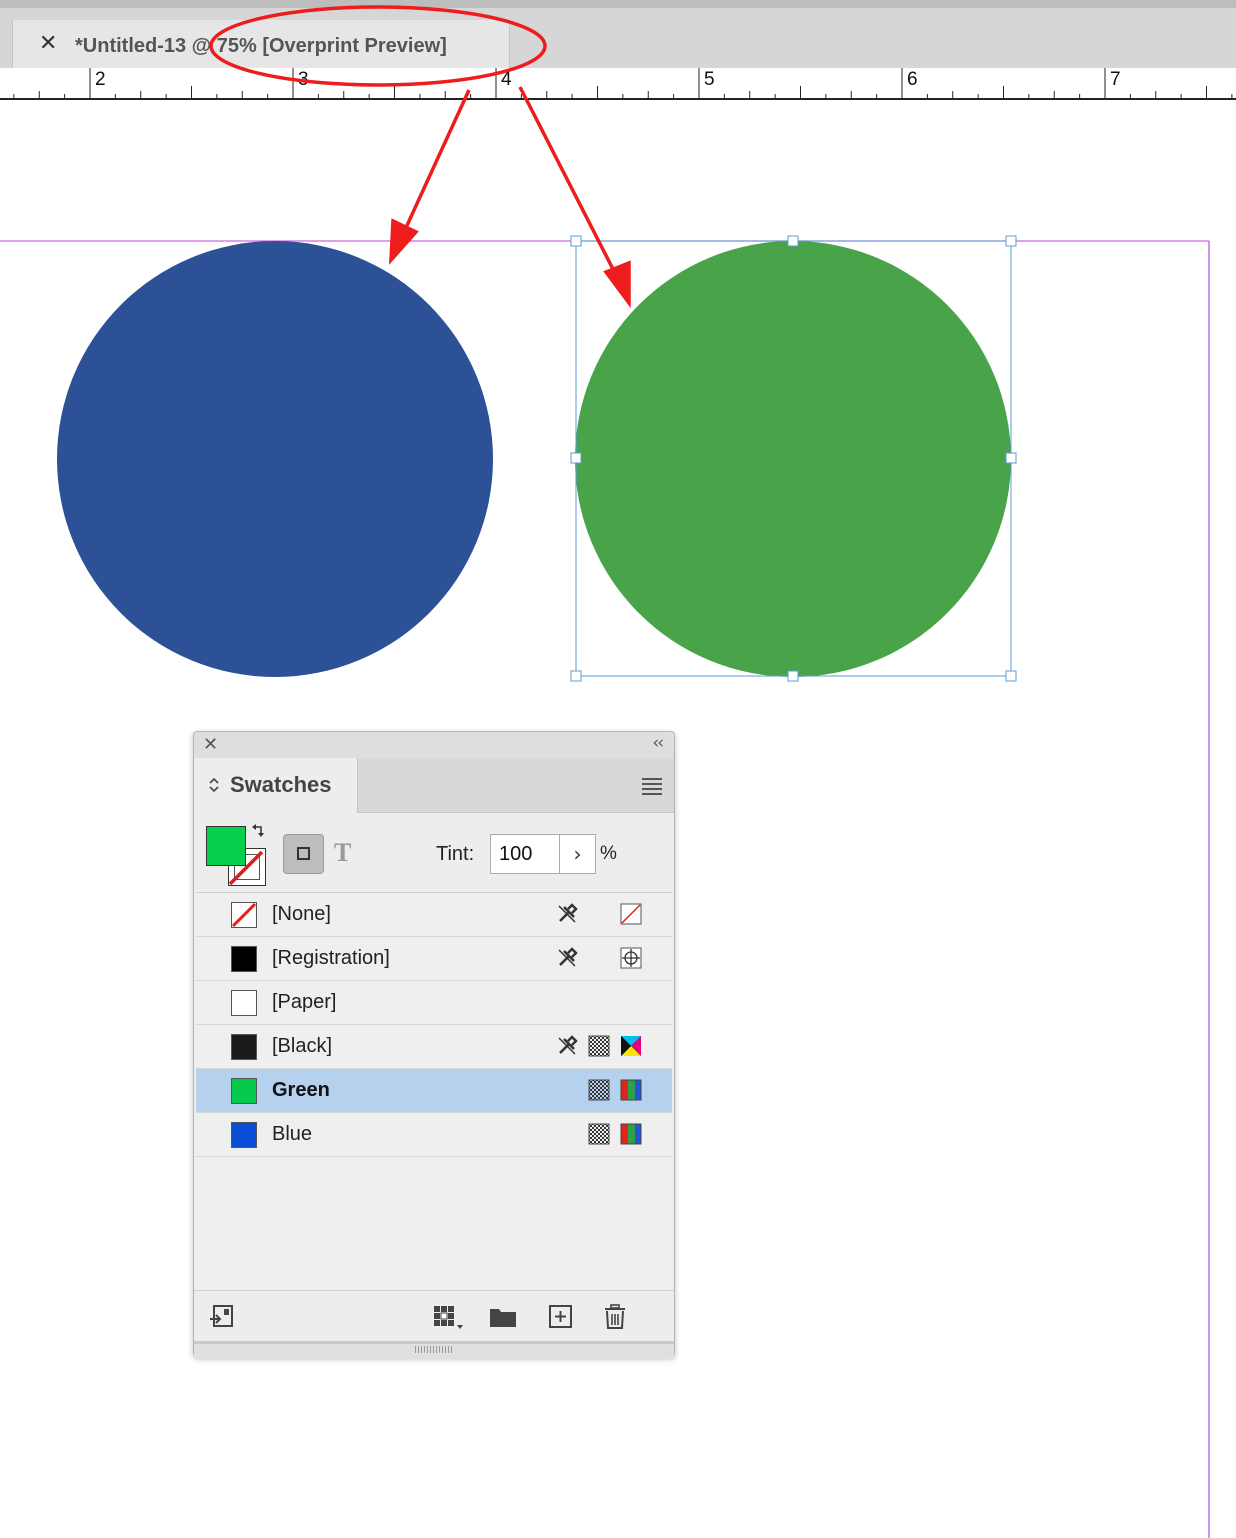 This screenshot has height=1538, width=1236. What do you see at coordinates (561, 1317) in the screenshot?
I see `new-swatch-icon` at bounding box center [561, 1317].